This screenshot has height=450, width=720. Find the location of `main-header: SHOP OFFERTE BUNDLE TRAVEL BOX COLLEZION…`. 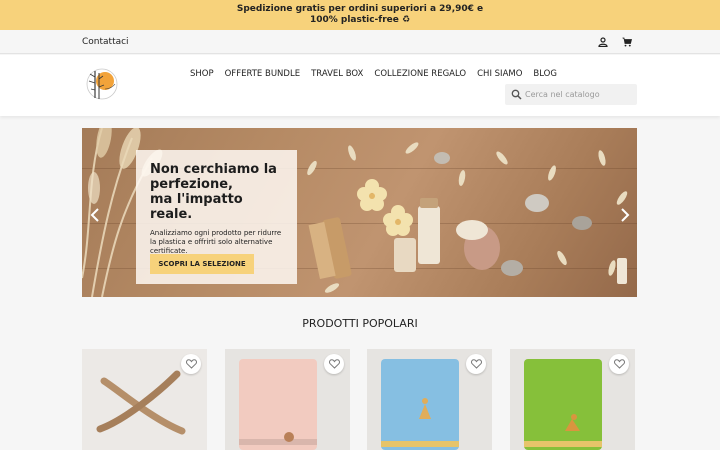

main-header: SHOP OFFERTE BUNDLE TRAVEL BOX COLLEZION… is located at coordinates (360, 85).